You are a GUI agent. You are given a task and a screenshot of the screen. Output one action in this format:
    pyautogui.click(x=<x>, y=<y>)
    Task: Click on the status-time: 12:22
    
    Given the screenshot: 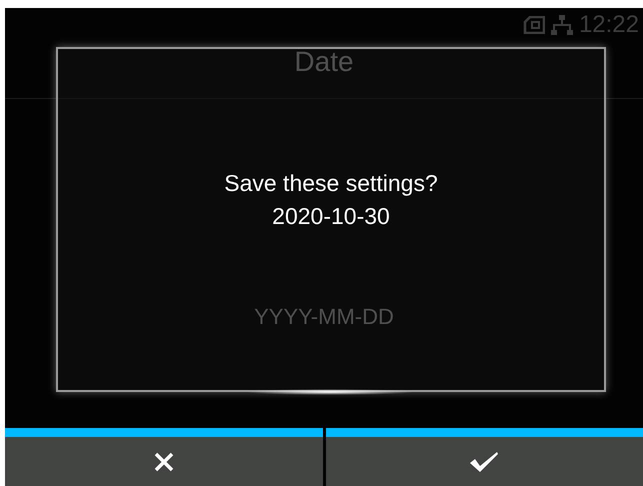 What is the action you would take?
    pyautogui.click(x=608, y=25)
    